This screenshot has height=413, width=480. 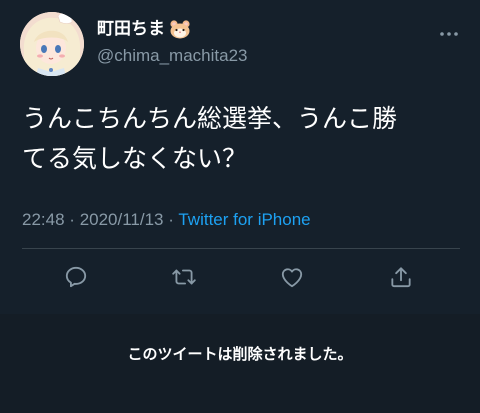 I want to click on like-button, so click(x=292, y=277).